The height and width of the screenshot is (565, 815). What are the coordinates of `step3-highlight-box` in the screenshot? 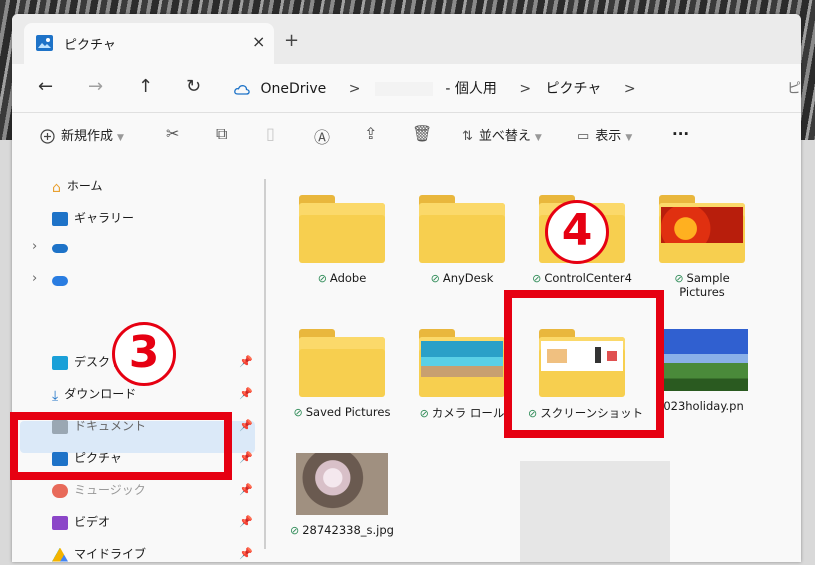 It's located at (121, 446).